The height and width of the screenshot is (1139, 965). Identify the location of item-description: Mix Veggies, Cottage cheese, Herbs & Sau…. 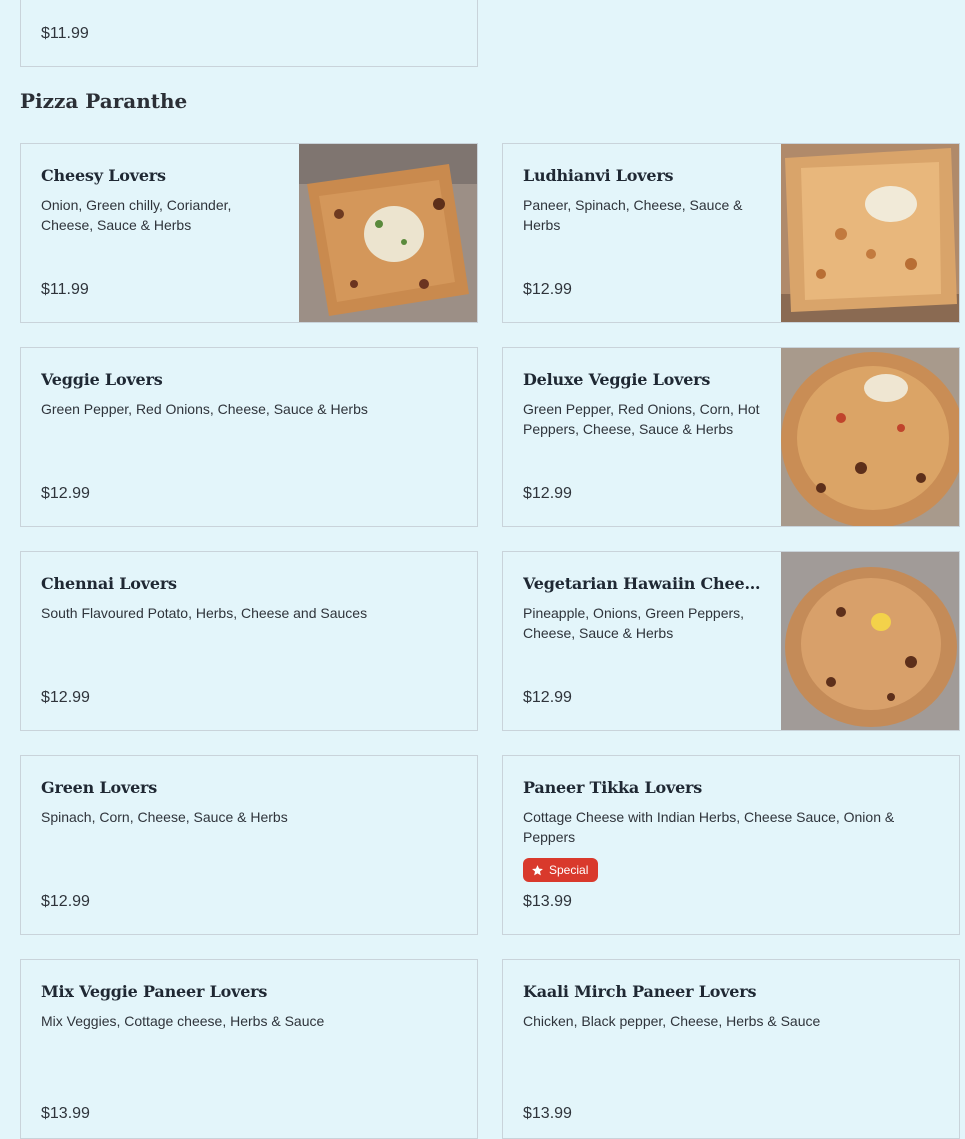
(183, 1021).